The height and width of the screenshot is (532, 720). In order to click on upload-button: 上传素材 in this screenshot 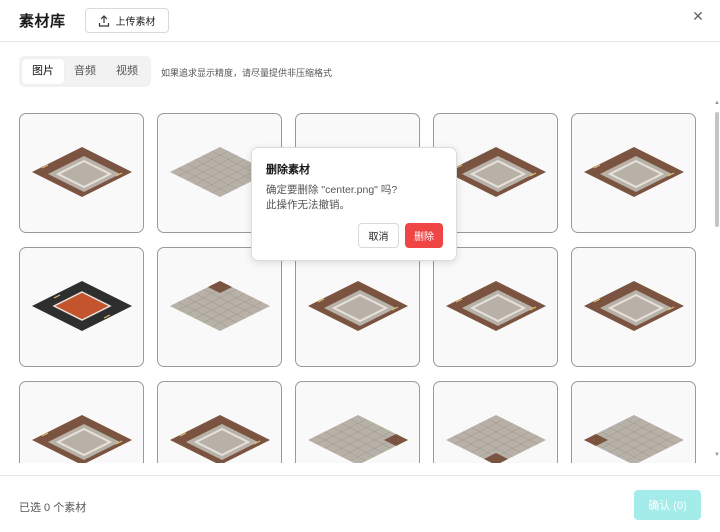, I will do `click(126, 20)`.